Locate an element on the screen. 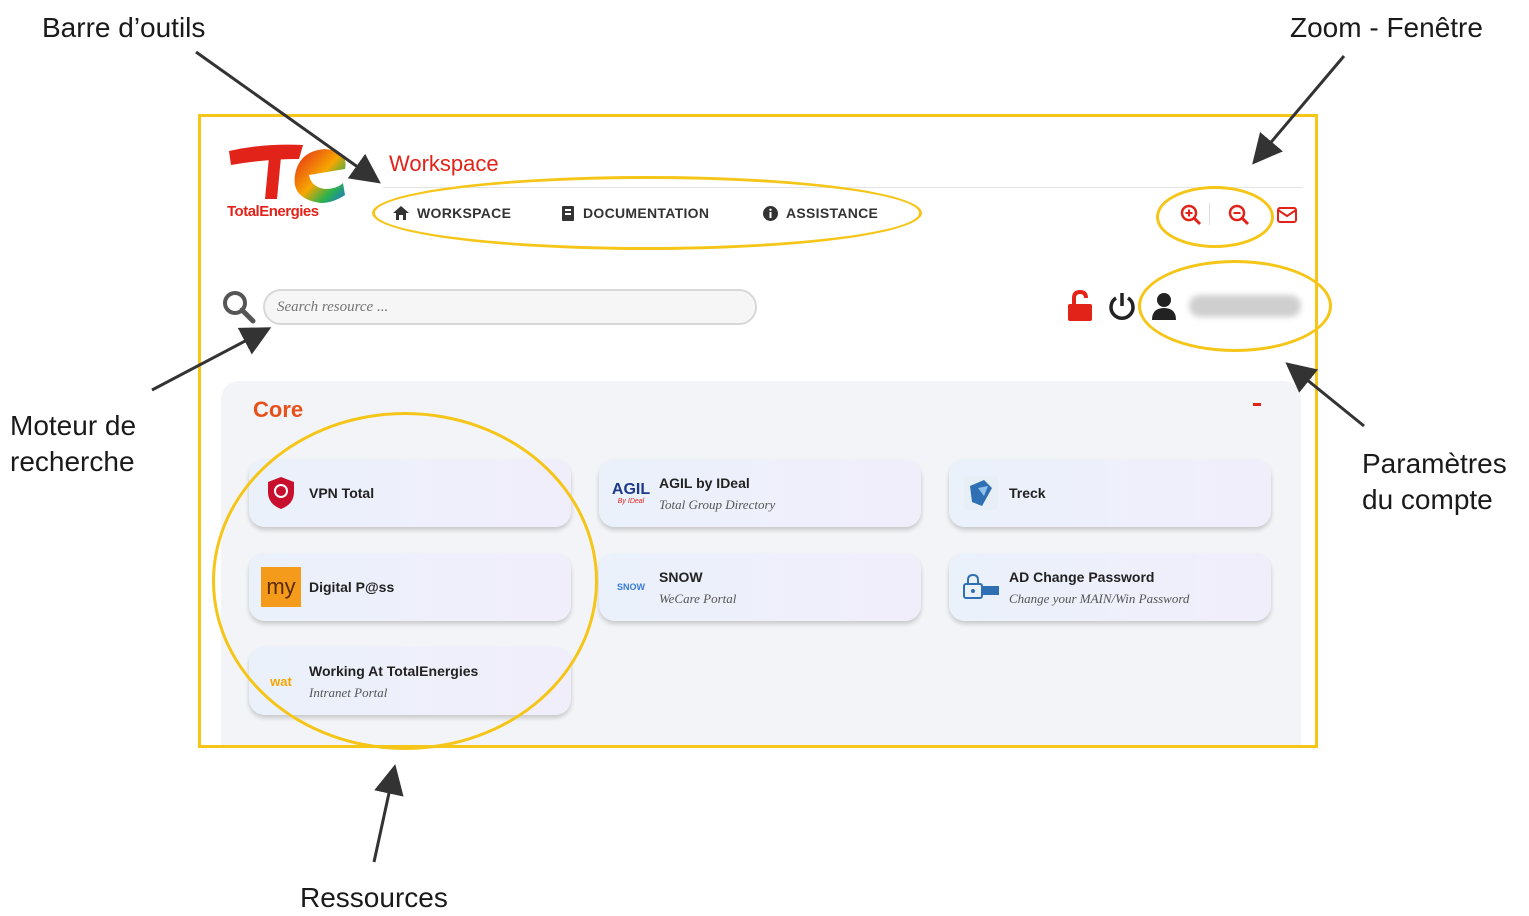 The width and height of the screenshot is (1529, 916). arrow-account is located at coordinates (1325, 395).